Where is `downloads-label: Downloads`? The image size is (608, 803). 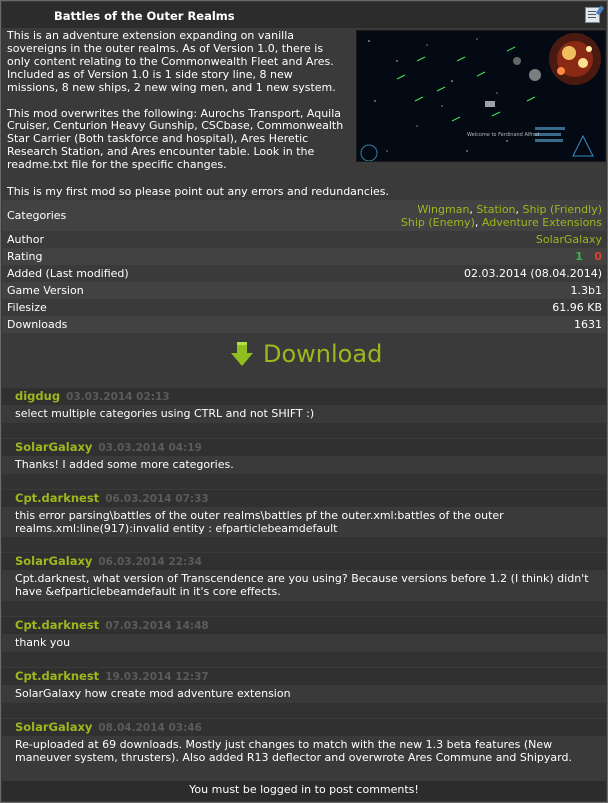
downloads-label: Downloads is located at coordinates (37, 324).